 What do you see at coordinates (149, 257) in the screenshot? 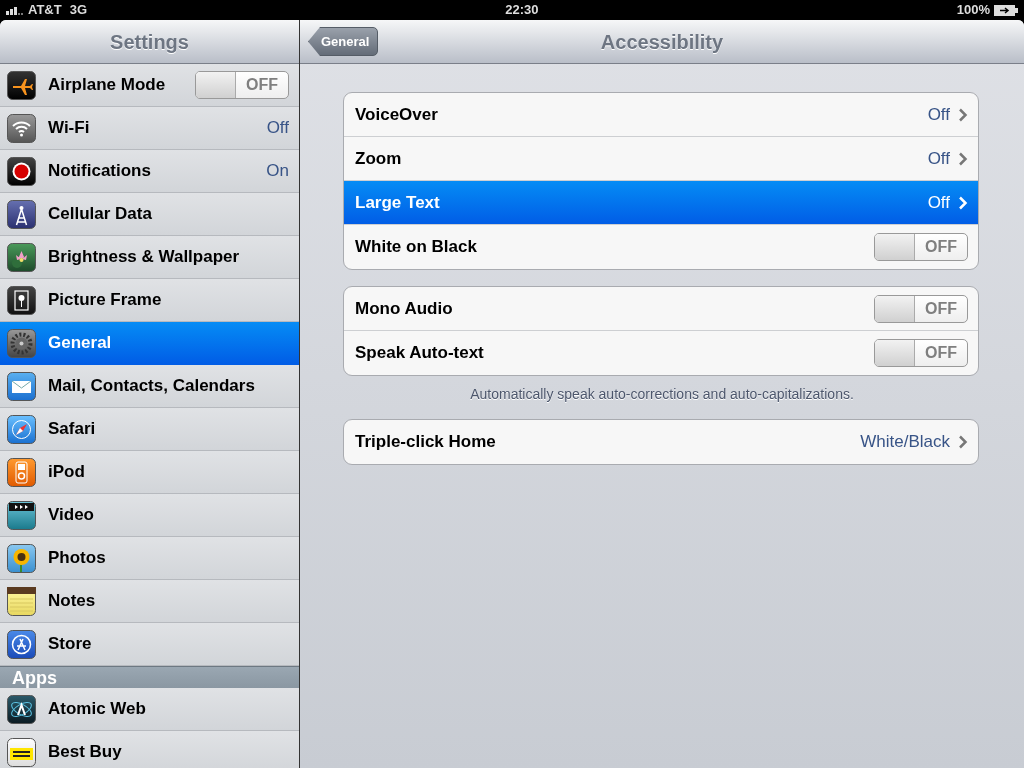
I see `sidebar-item: Brightness & Wallpaper` at bounding box center [149, 257].